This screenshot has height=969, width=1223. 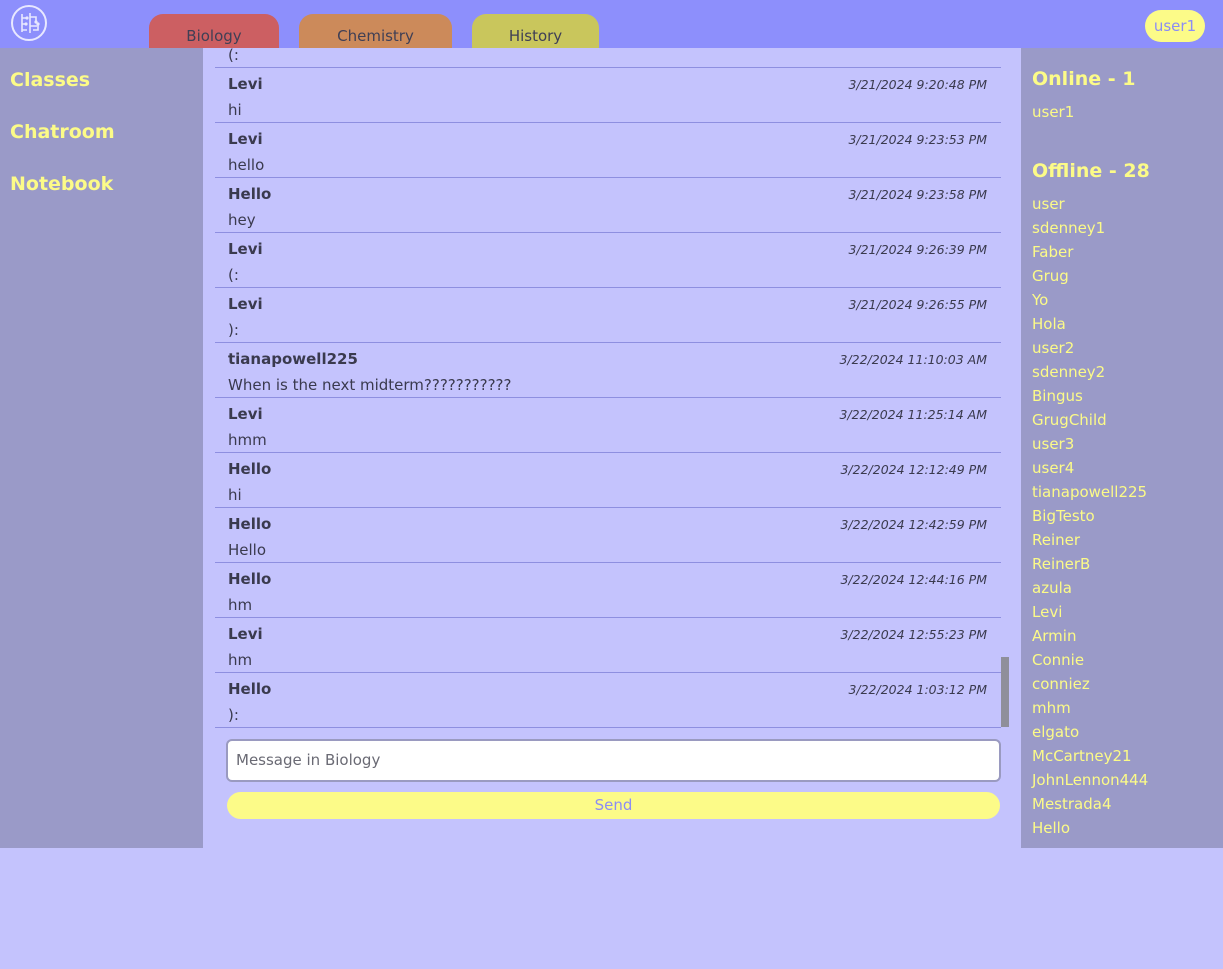 What do you see at coordinates (917, 249) in the screenshot?
I see `message-timestamp: 3/21/2024 9:26:39 PM` at bounding box center [917, 249].